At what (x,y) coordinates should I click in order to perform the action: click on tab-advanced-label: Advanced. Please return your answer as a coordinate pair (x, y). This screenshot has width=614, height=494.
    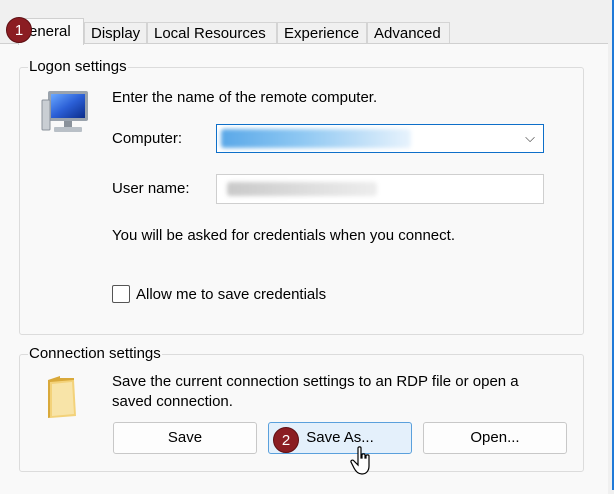
    Looking at the image, I should click on (407, 33).